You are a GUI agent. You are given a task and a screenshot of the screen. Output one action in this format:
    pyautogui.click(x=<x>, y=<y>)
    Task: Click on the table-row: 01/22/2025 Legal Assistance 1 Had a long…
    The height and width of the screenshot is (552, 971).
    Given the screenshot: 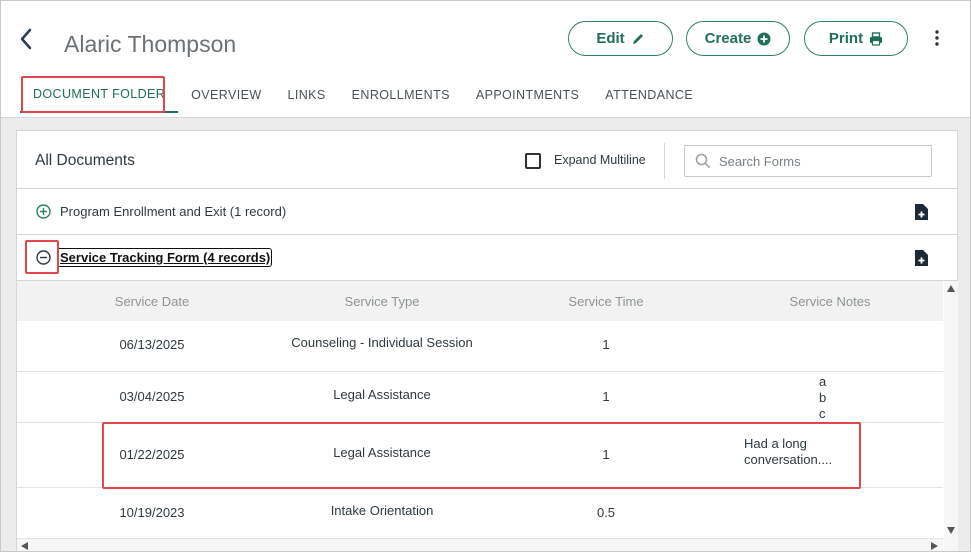 What is the action you would take?
    pyautogui.click(x=480, y=455)
    